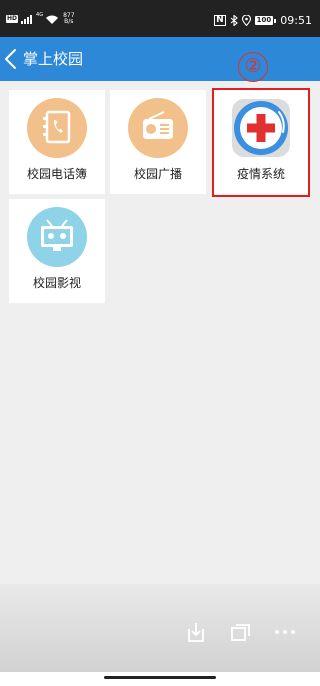  I want to click on network-speed: 877 B/s, so click(68, 19).